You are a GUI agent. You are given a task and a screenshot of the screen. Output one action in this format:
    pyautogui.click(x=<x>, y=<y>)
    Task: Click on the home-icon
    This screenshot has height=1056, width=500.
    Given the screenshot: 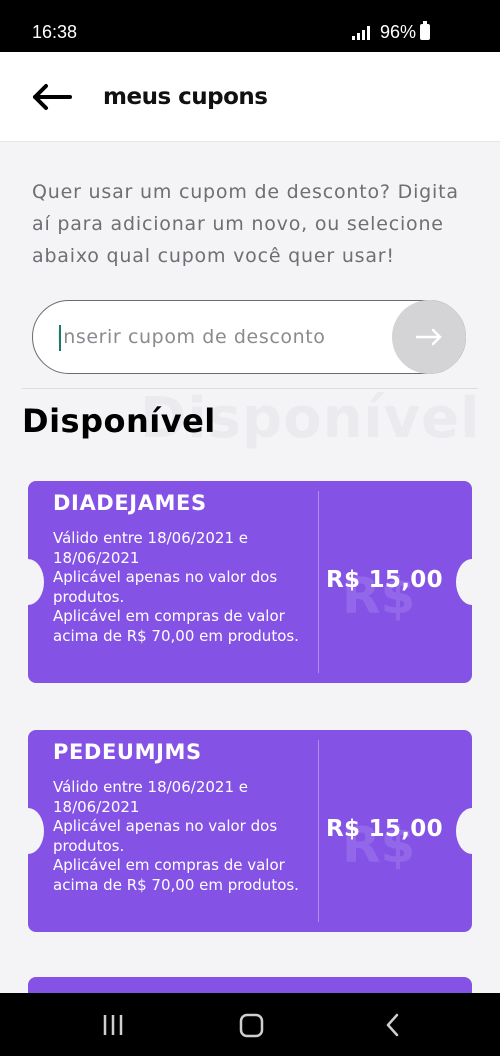 What is the action you would take?
    pyautogui.click(x=251, y=1025)
    